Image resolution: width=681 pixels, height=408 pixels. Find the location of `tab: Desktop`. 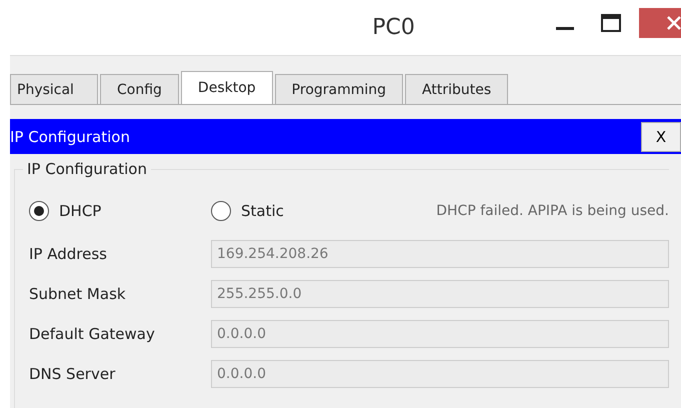

tab: Desktop is located at coordinates (226, 87).